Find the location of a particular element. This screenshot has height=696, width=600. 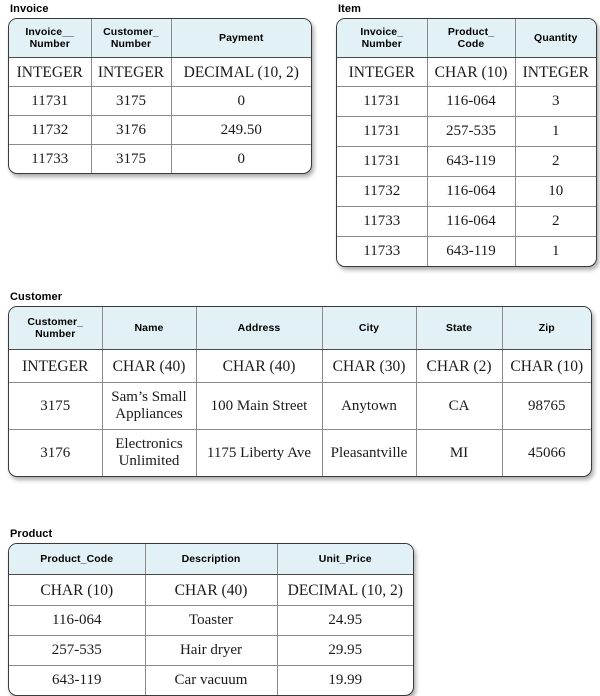

data-cell: 0 is located at coordinates (241, 158).